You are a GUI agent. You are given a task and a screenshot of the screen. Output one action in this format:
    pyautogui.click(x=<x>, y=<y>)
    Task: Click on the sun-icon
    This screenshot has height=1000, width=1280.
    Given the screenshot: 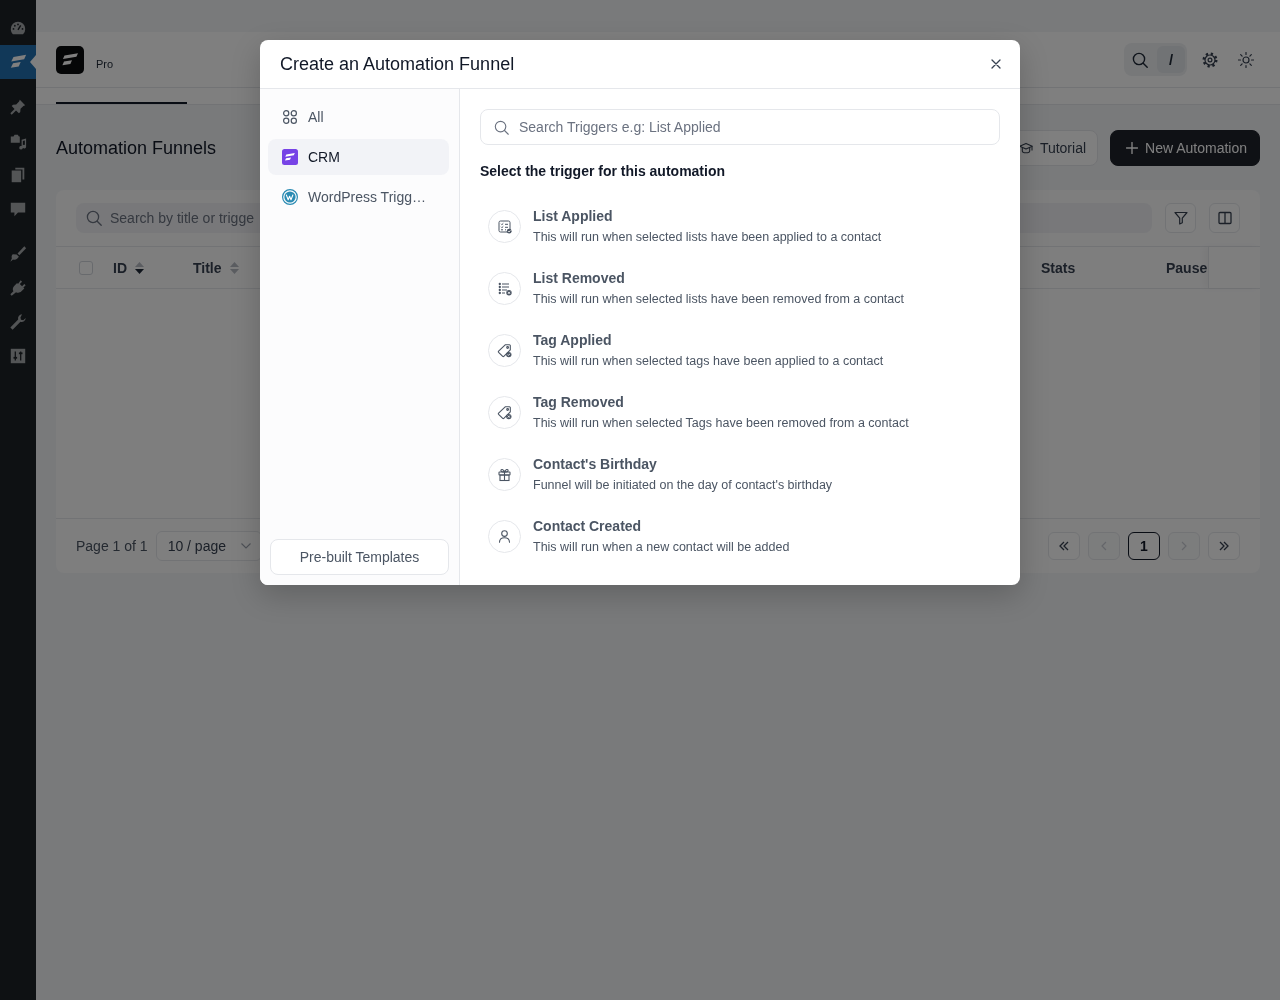 What is the action you would take?
    pyautogui.click(x=1246, y=59)
    